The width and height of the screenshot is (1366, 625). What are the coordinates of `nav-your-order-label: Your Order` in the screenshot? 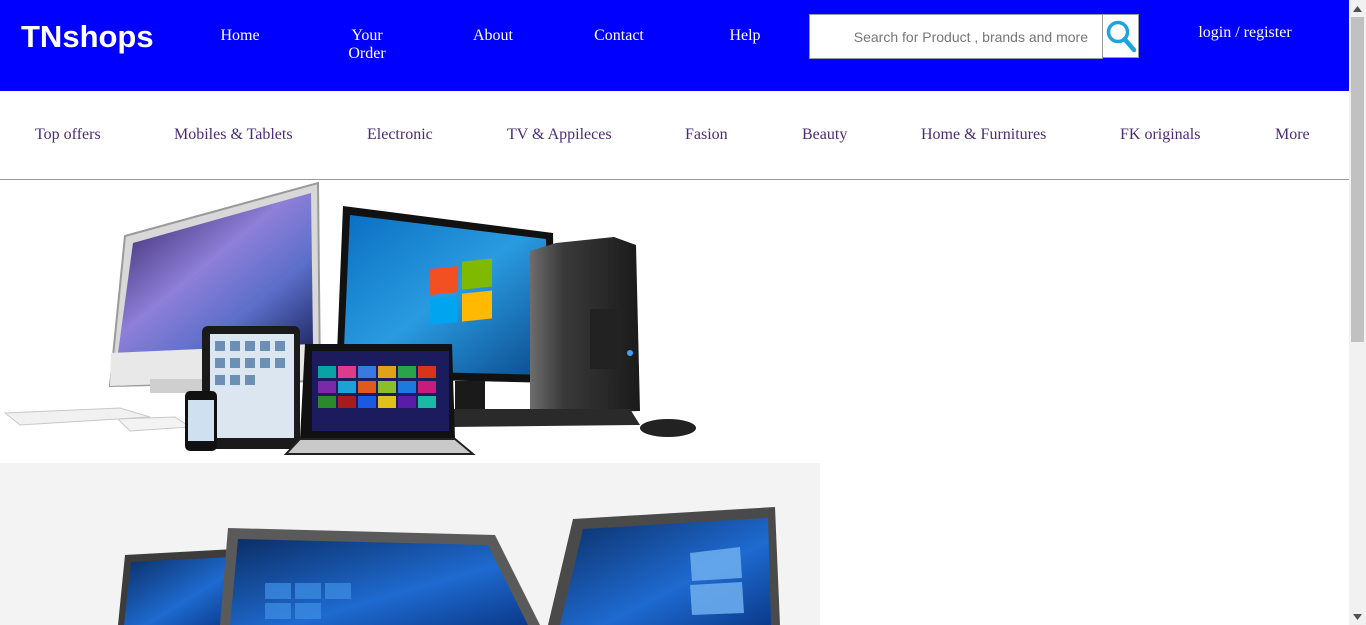 It's located at (367, 44).